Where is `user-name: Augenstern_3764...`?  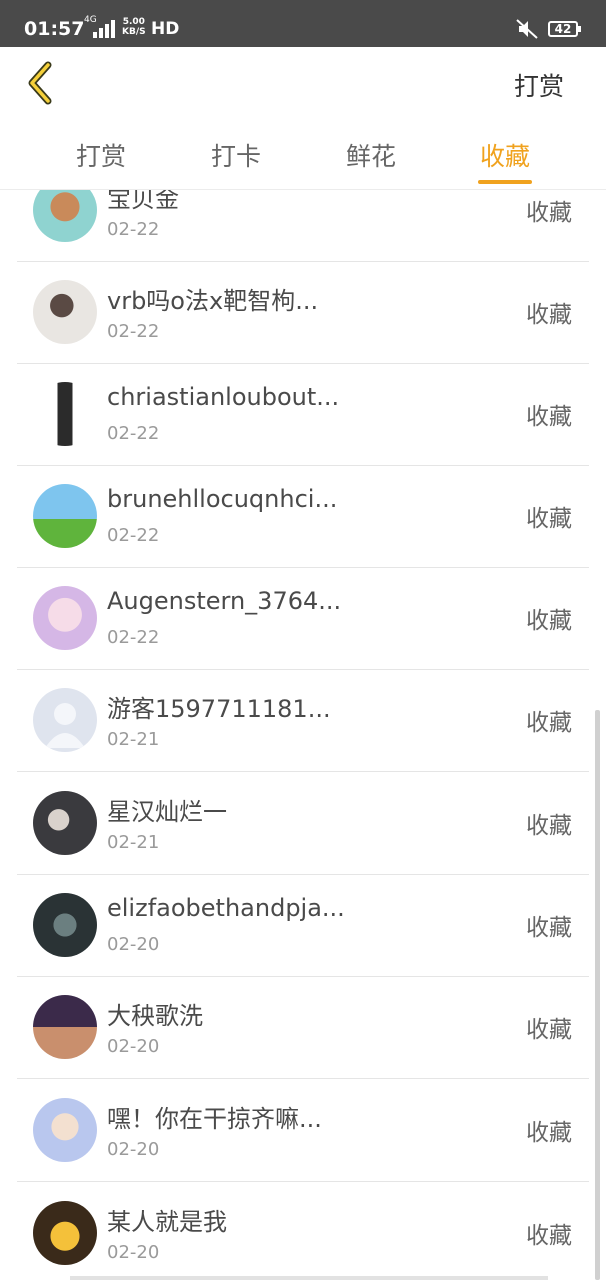 user-name: Augenstern_3764... is located at coordinates (224, 601).